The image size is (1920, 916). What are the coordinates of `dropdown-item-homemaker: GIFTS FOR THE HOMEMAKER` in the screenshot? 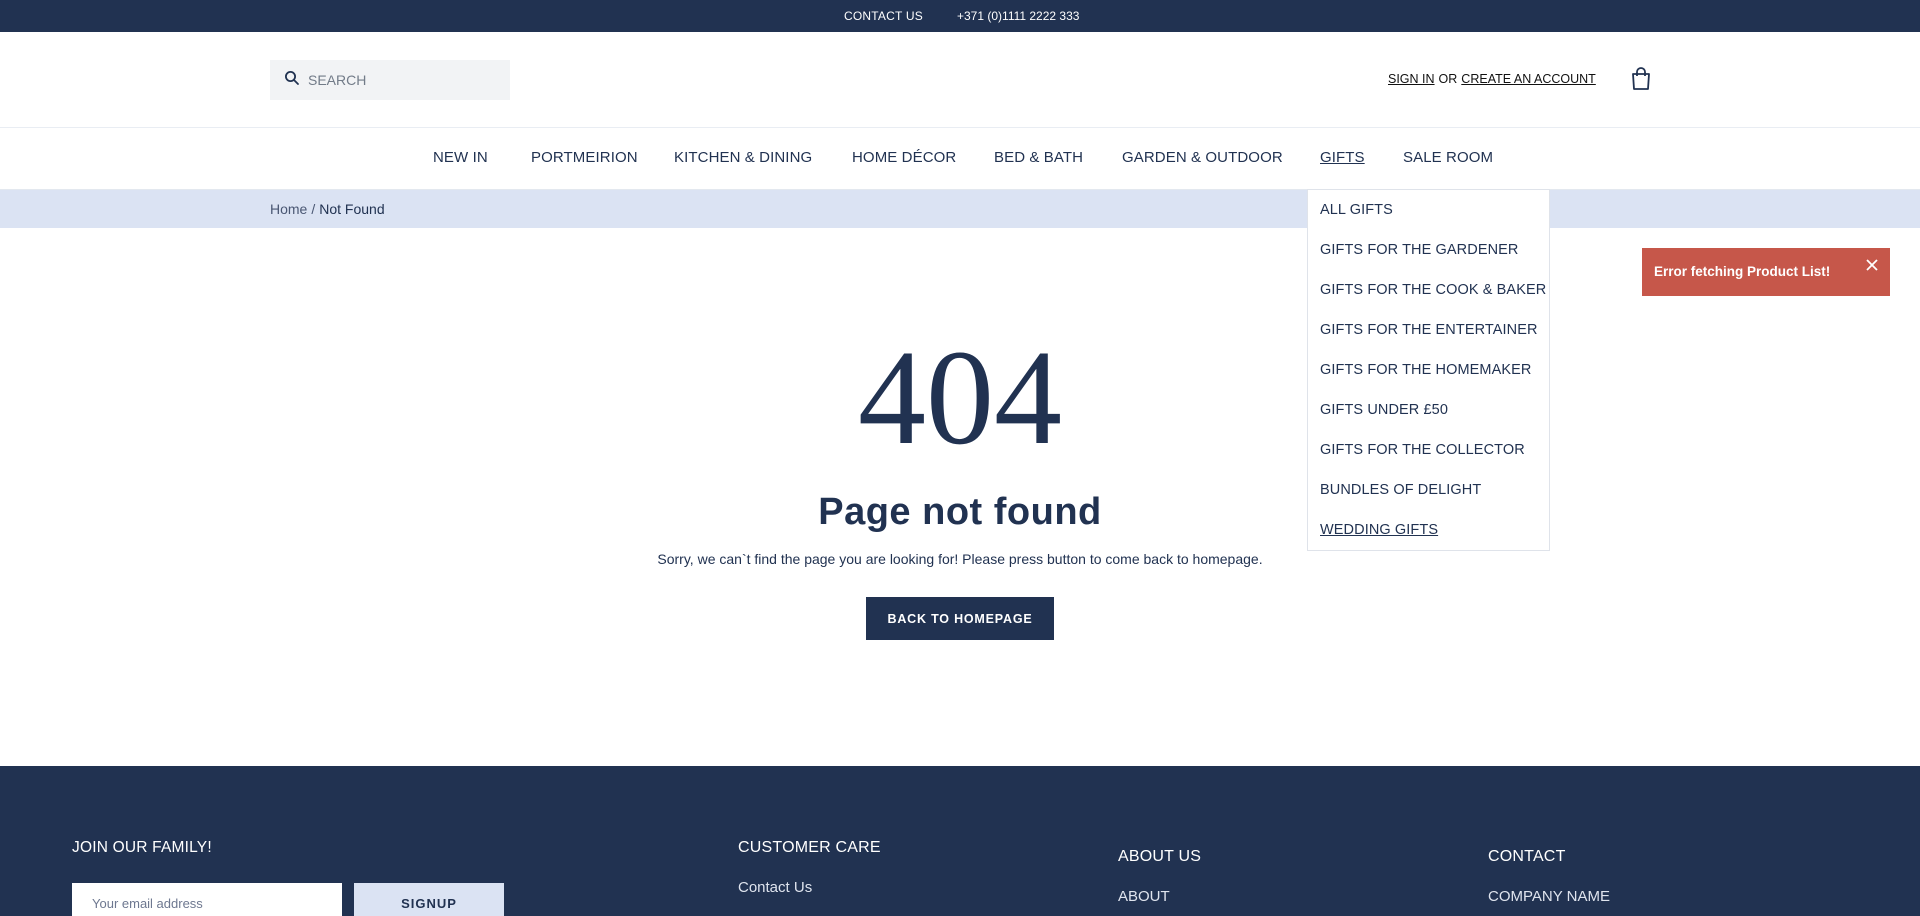 It's located at (1426, 370).